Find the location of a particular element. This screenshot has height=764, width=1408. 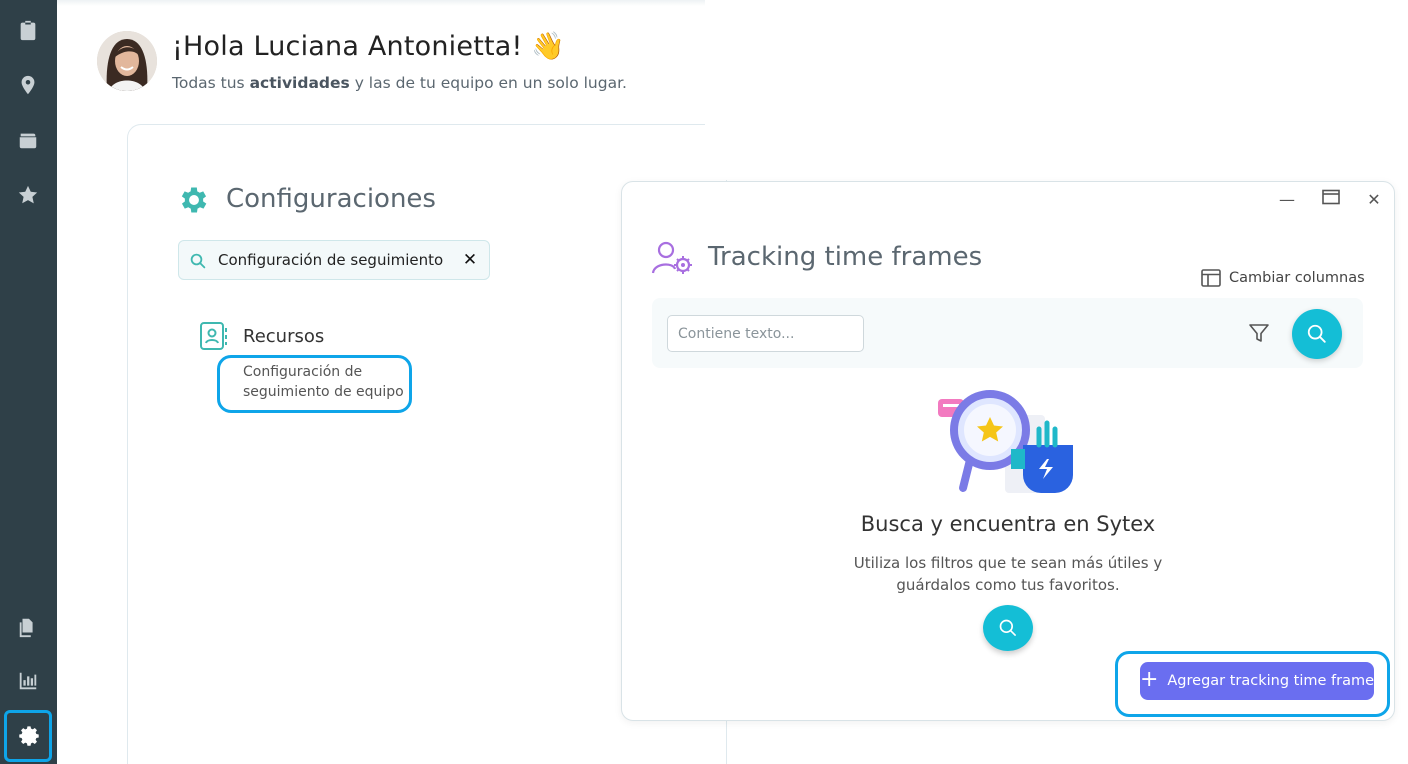

greeting-sub-prefix: Todas tus is located at coordinates (208, 83).